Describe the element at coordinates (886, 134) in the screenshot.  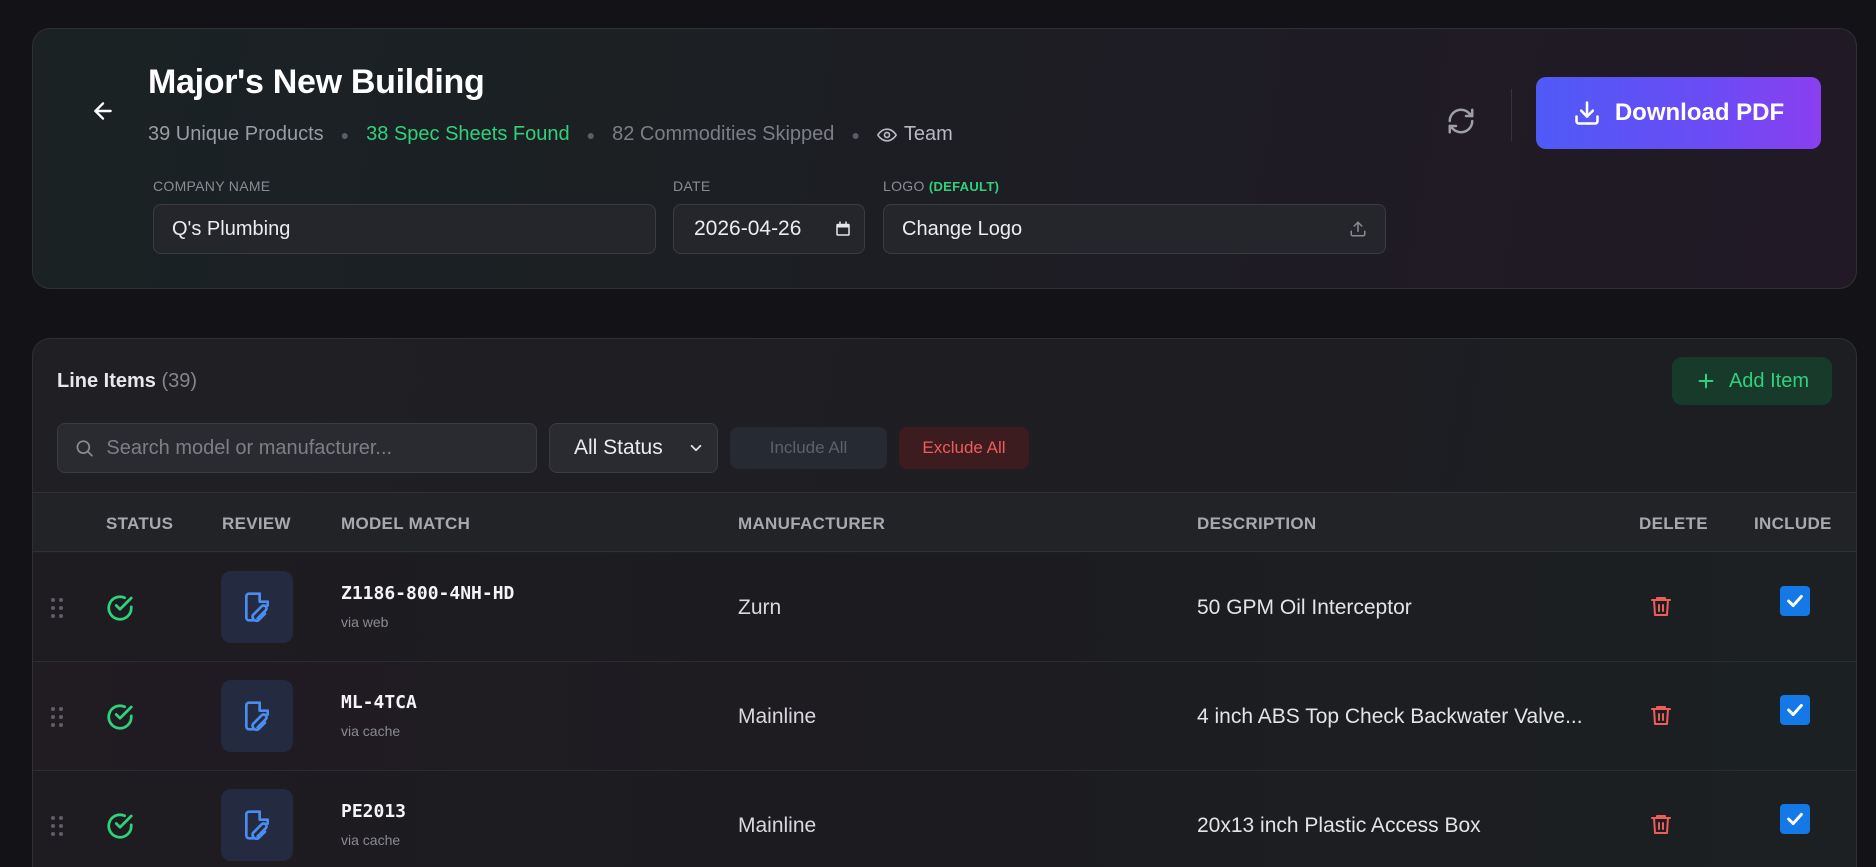
I see `eye-icon` at that location.